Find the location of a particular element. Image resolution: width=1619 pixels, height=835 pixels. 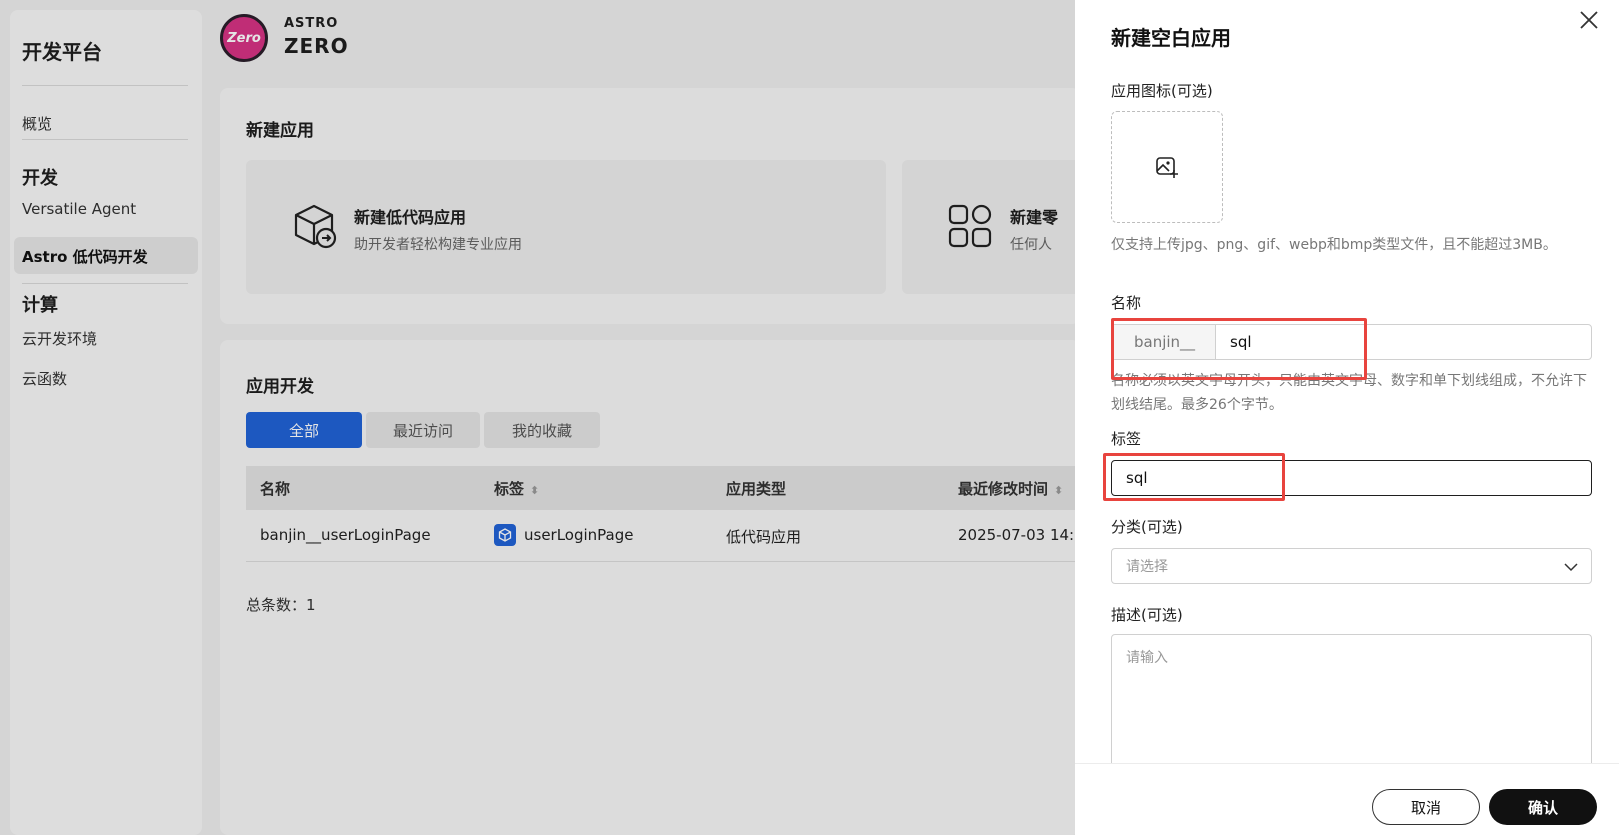

icon-upload-hint: 仅支持上传jpg、png、gif、webp和bmp类型文件，且不能超过3MB。 is located at coordinates (1334, 245).